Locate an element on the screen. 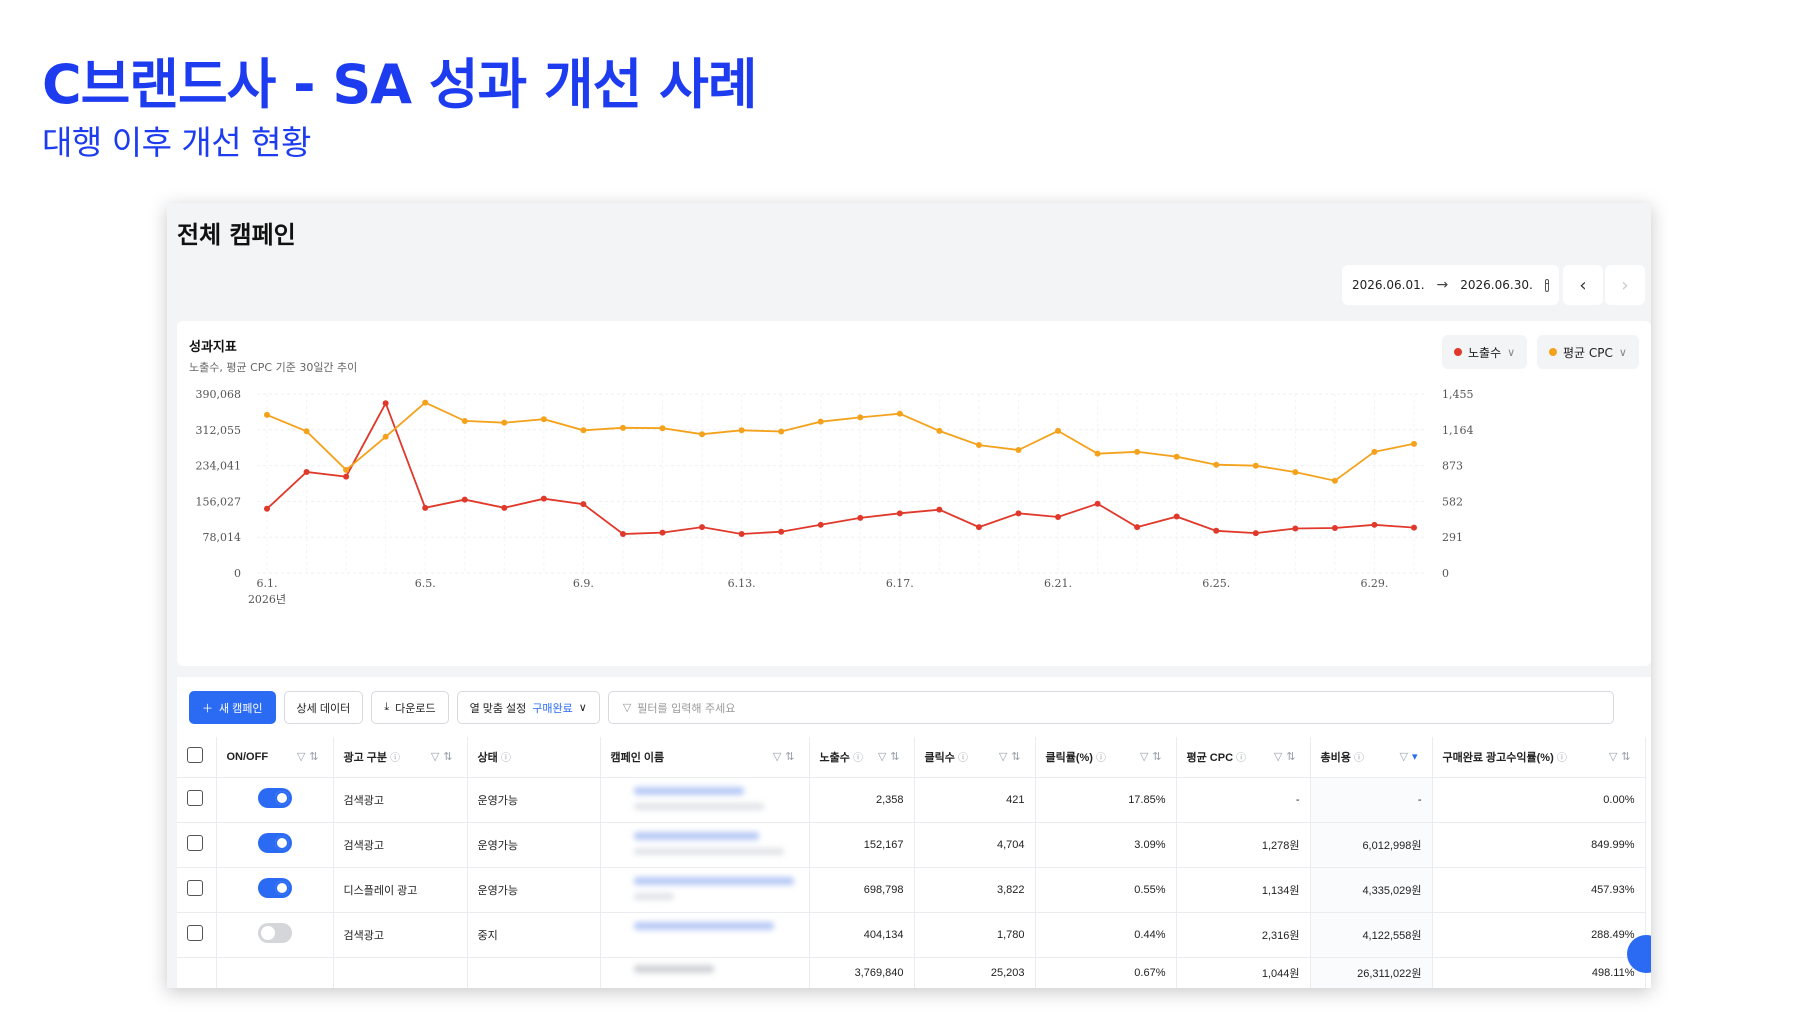 The width and height of the screenshot is (1800, 1013). total-empty is located at coordinates (534, 972).